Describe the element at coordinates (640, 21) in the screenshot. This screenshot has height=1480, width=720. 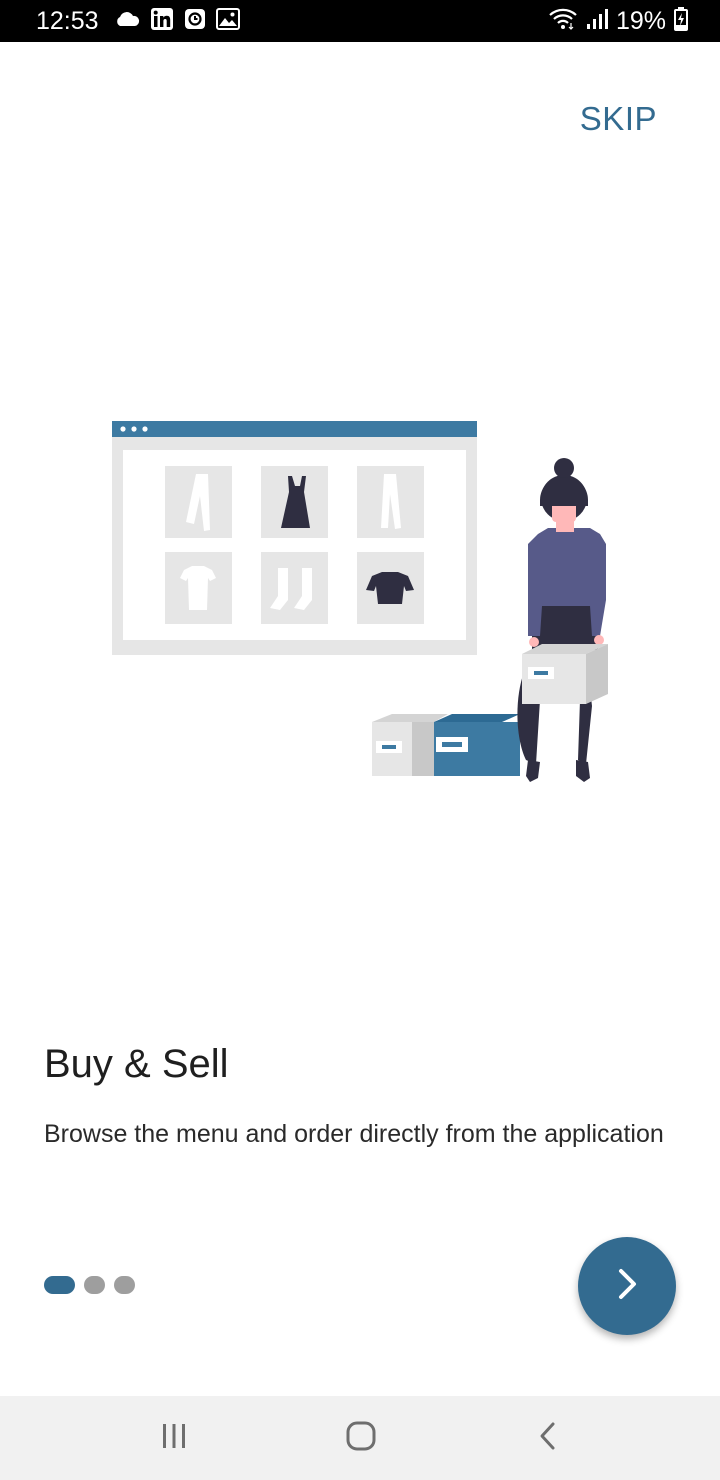
I see `battery-percentage: 19%` at that location.